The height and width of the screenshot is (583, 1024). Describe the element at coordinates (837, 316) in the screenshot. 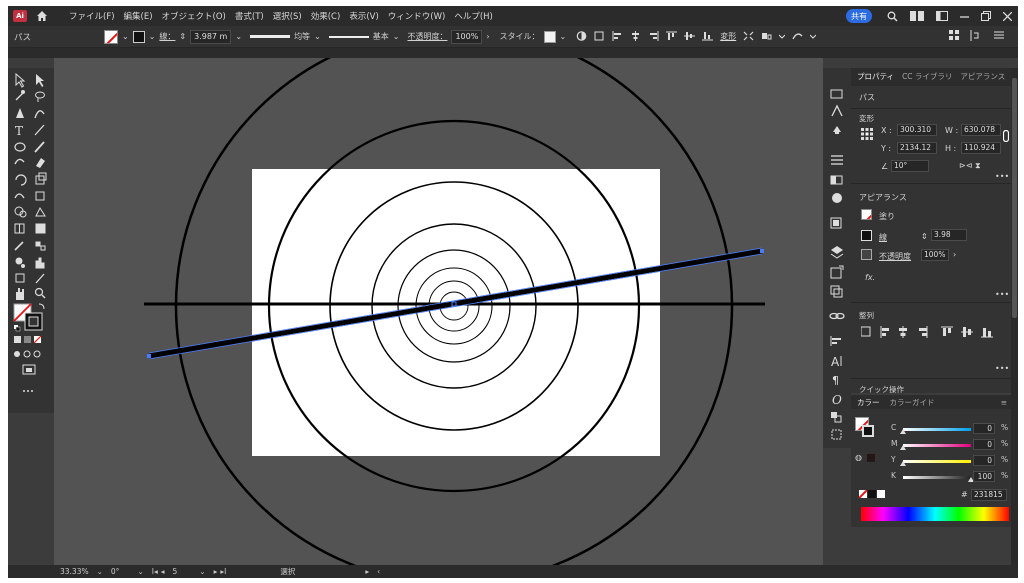

I see `links-panel-icon` at that location.